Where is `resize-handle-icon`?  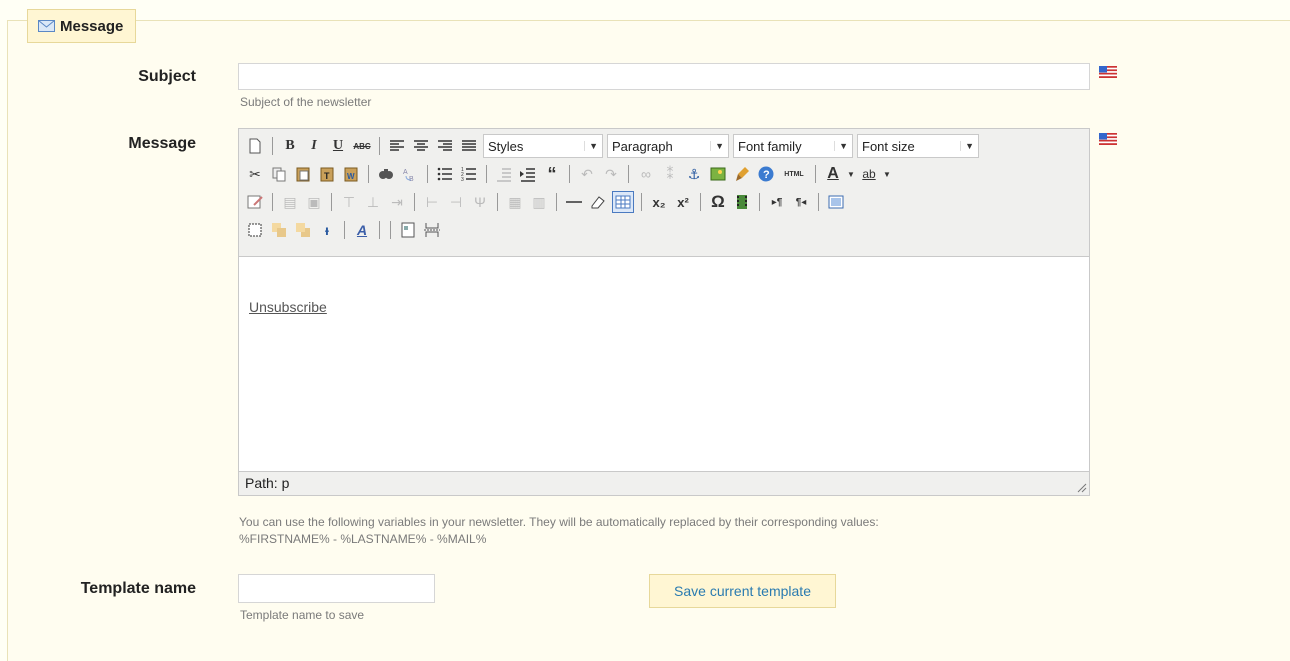
resize-handle-icon is located at coordinates (1081, 487).